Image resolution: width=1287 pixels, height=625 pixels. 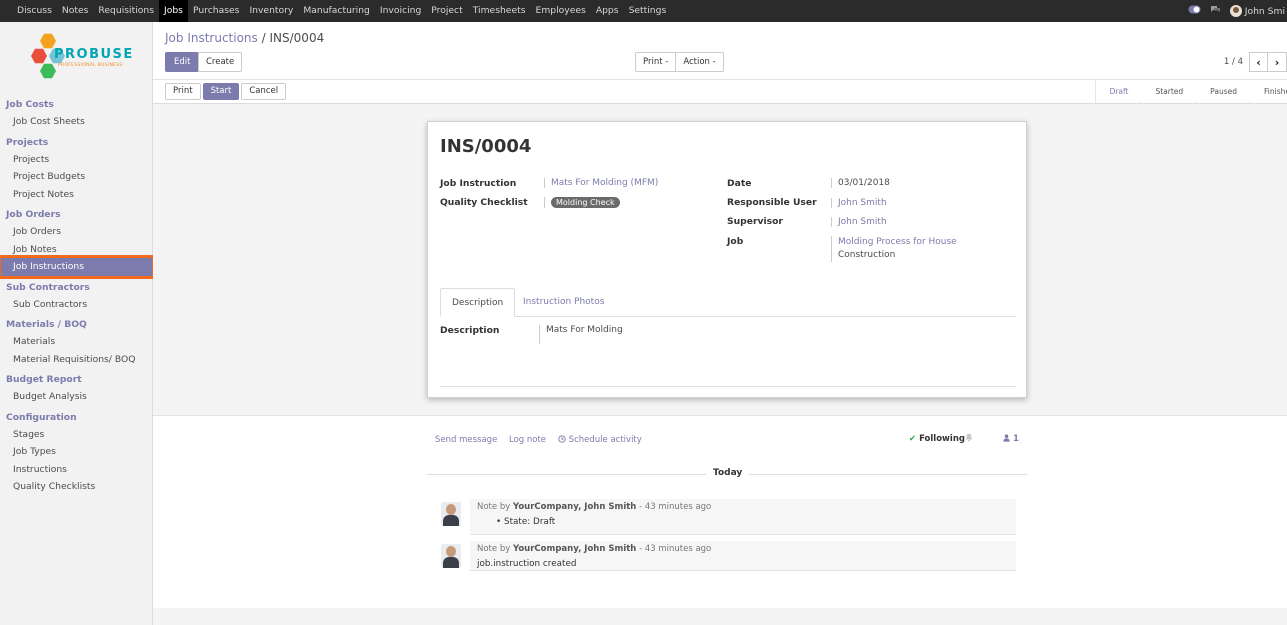 What do you see at coordinates (182, 62) in the screenshot?
I see `edit-button: Edit` at bounding box center [182, 62].